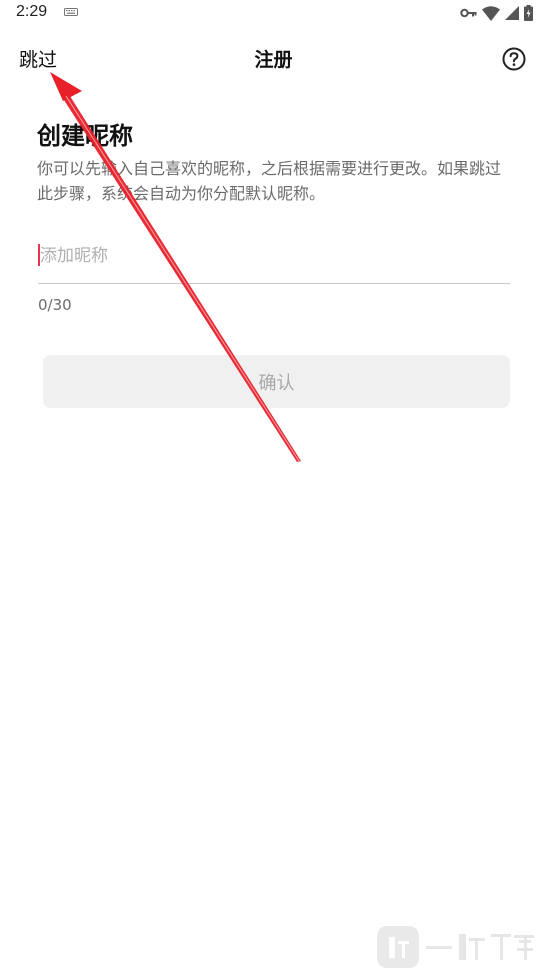  I want to click on status-icons, so click(496, 13).